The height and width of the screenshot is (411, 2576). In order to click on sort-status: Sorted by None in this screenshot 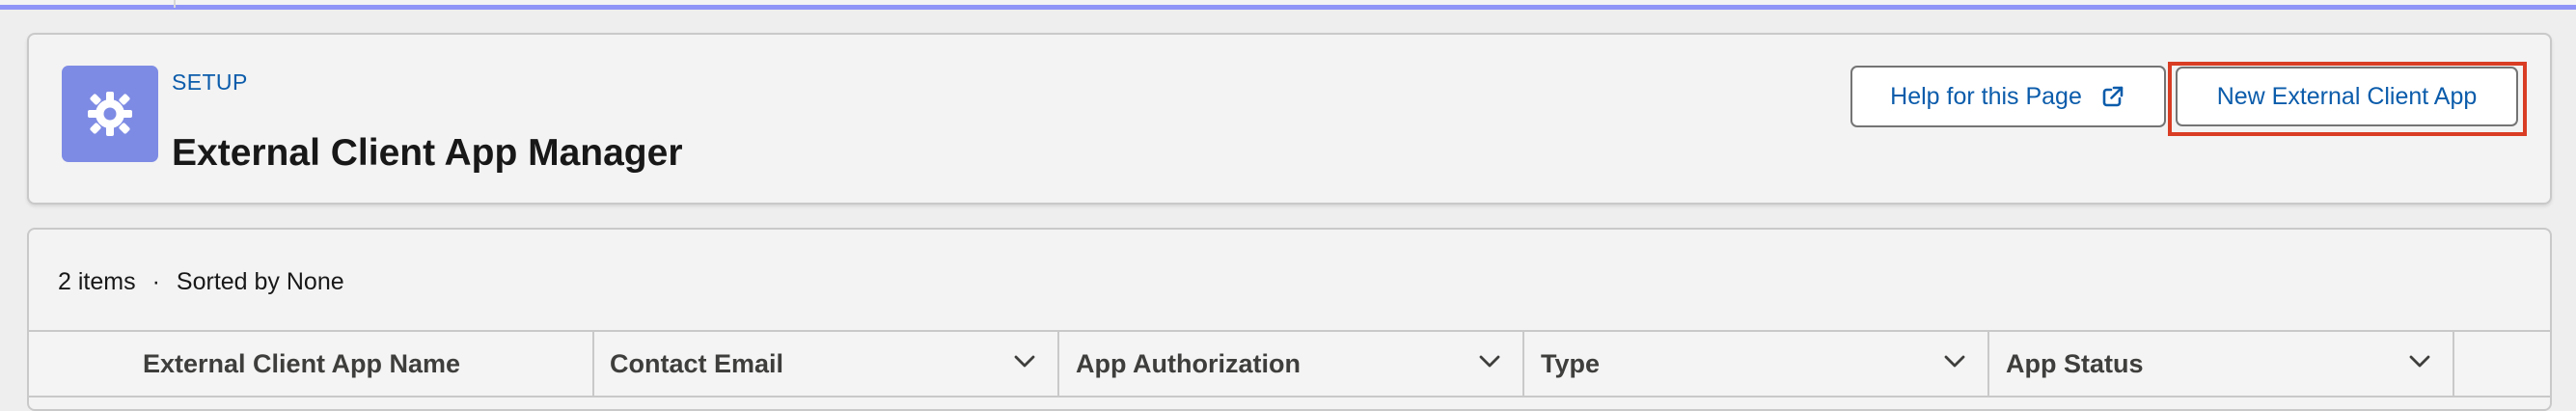, I will do `click(260, 282)`.